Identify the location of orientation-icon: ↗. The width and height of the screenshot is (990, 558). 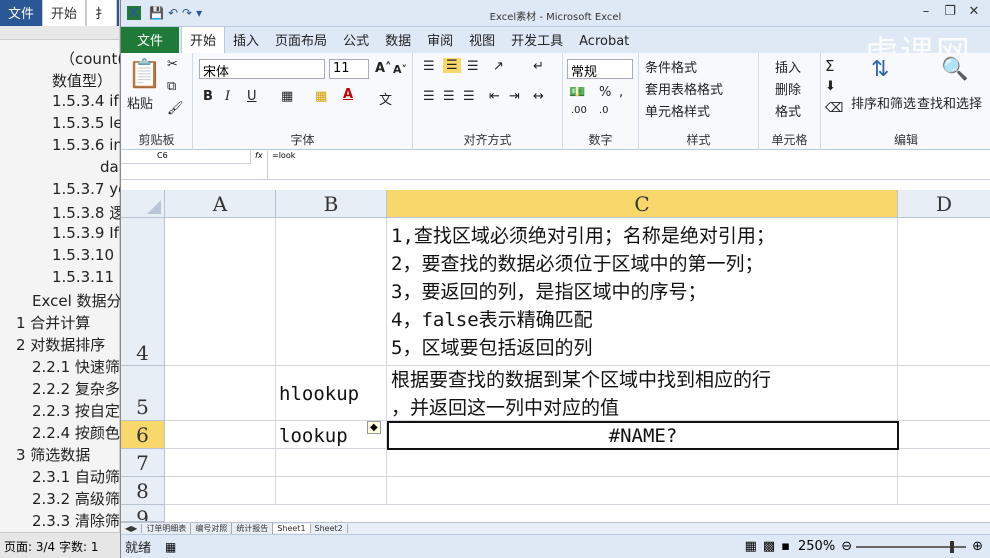
(498, 66).